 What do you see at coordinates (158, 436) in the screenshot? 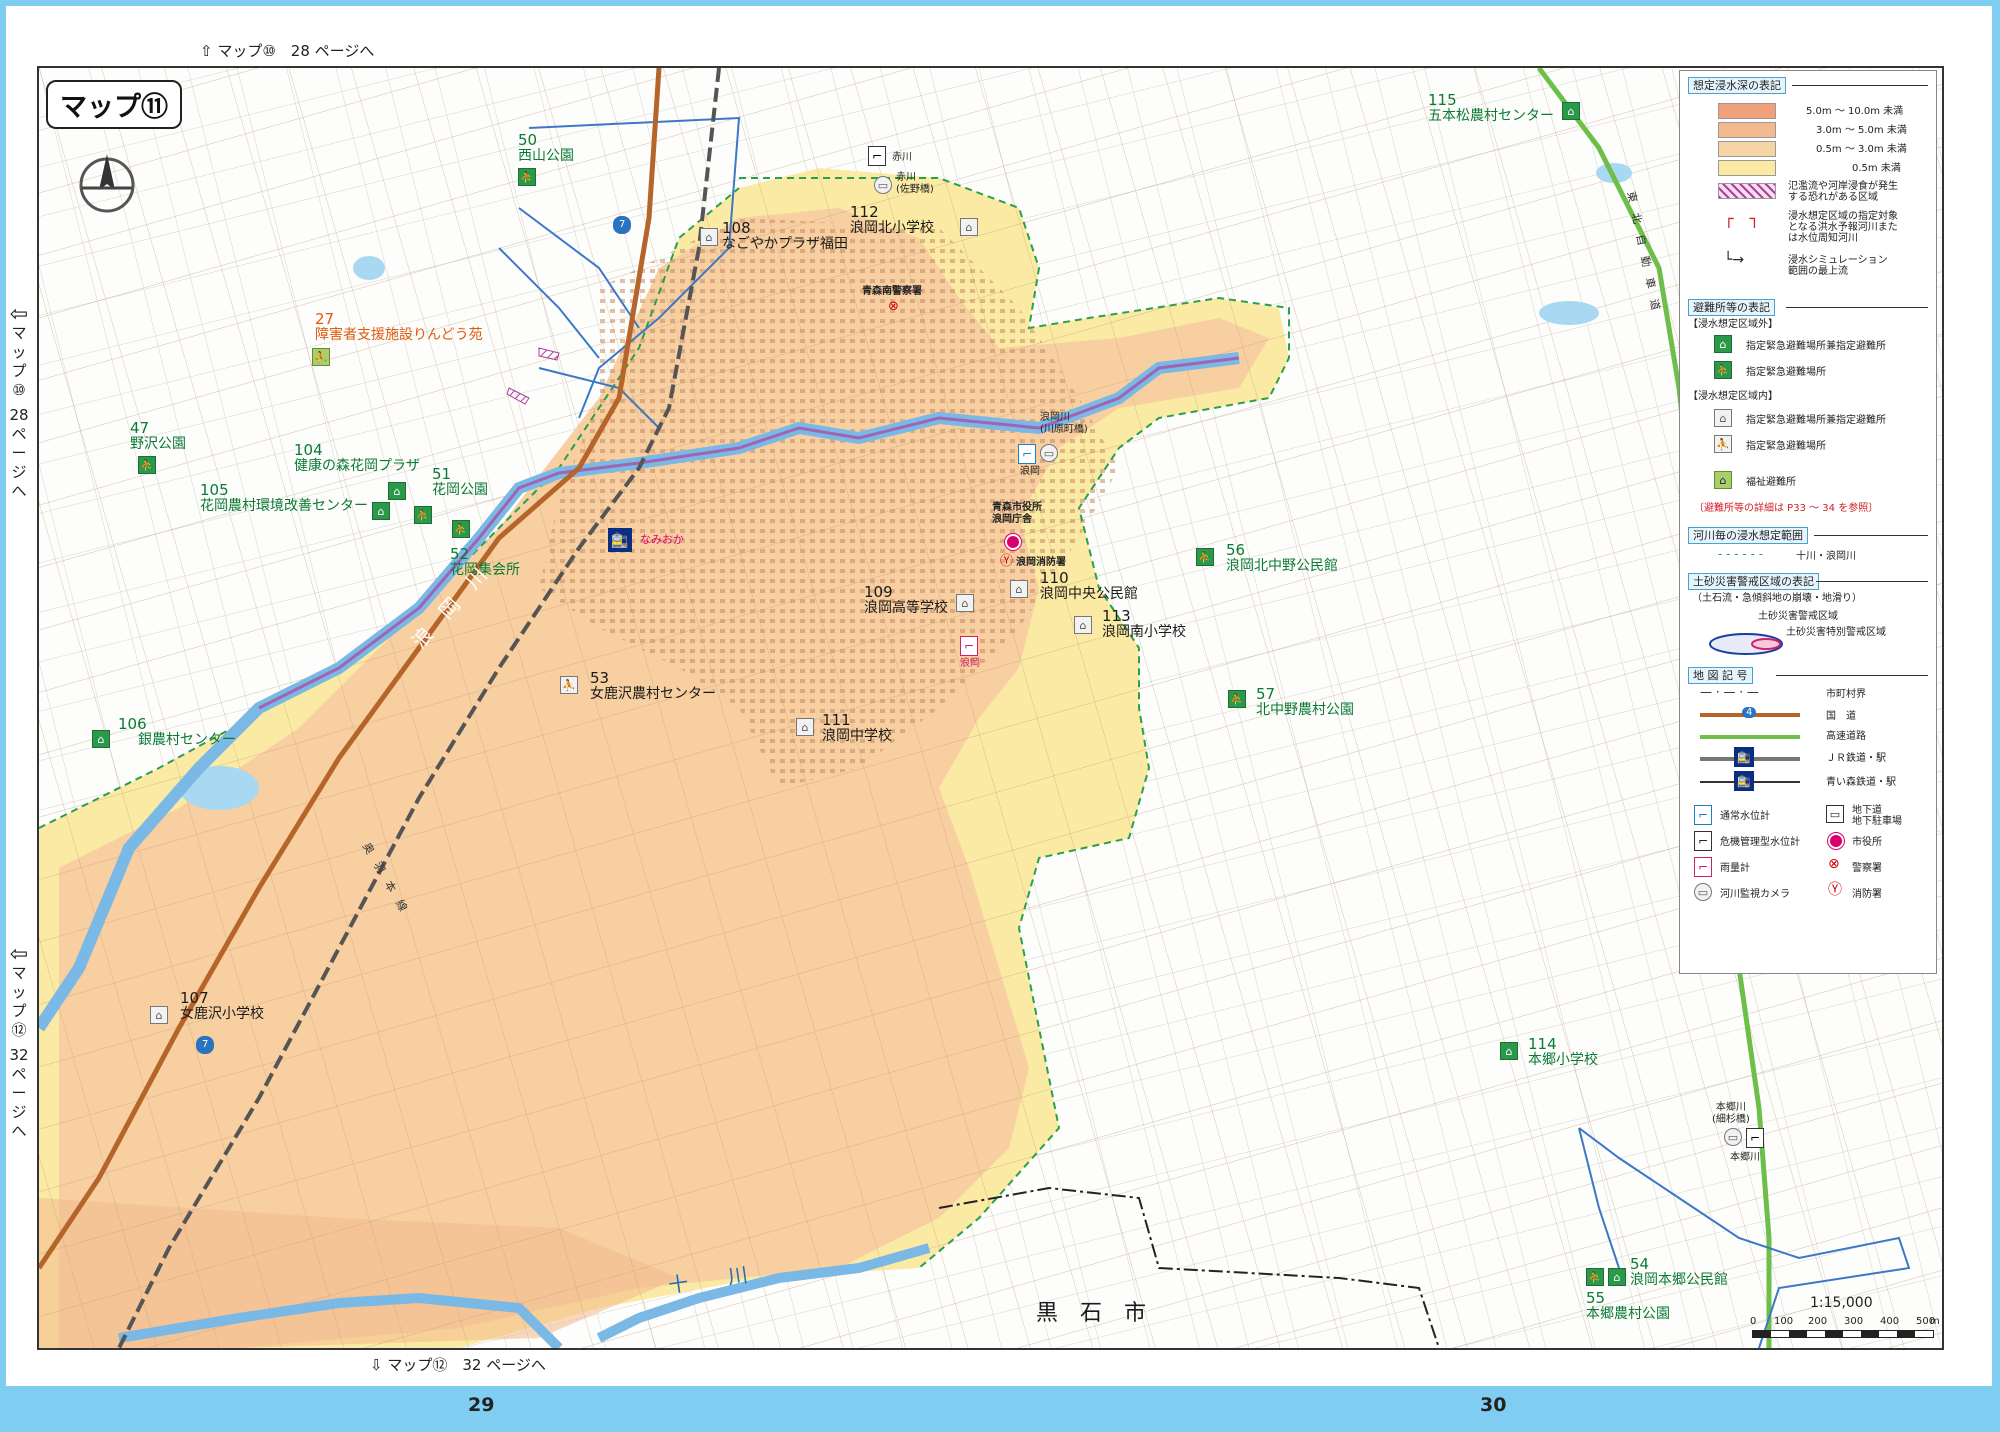
I see `facility-47: 47 野沢公園` at bounding box center [158, 436].